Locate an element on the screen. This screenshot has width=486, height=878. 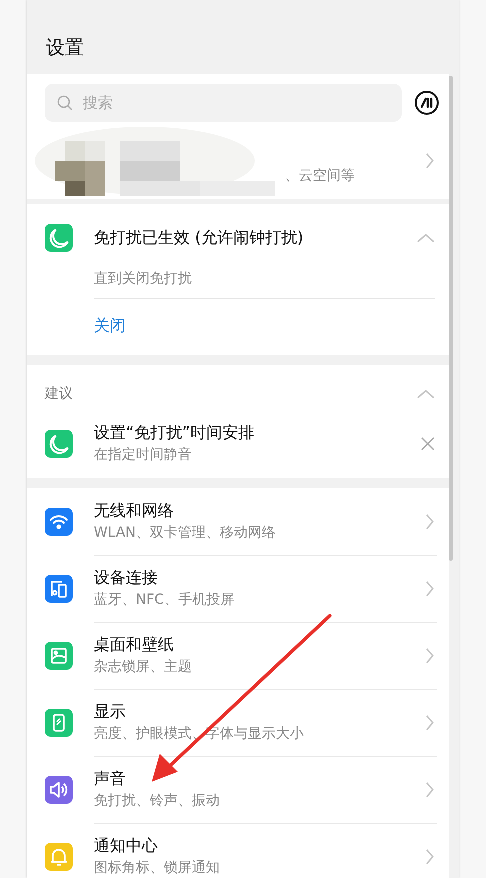
setting-title: 桌面和壁纸 is located at coordinates (259, 645).